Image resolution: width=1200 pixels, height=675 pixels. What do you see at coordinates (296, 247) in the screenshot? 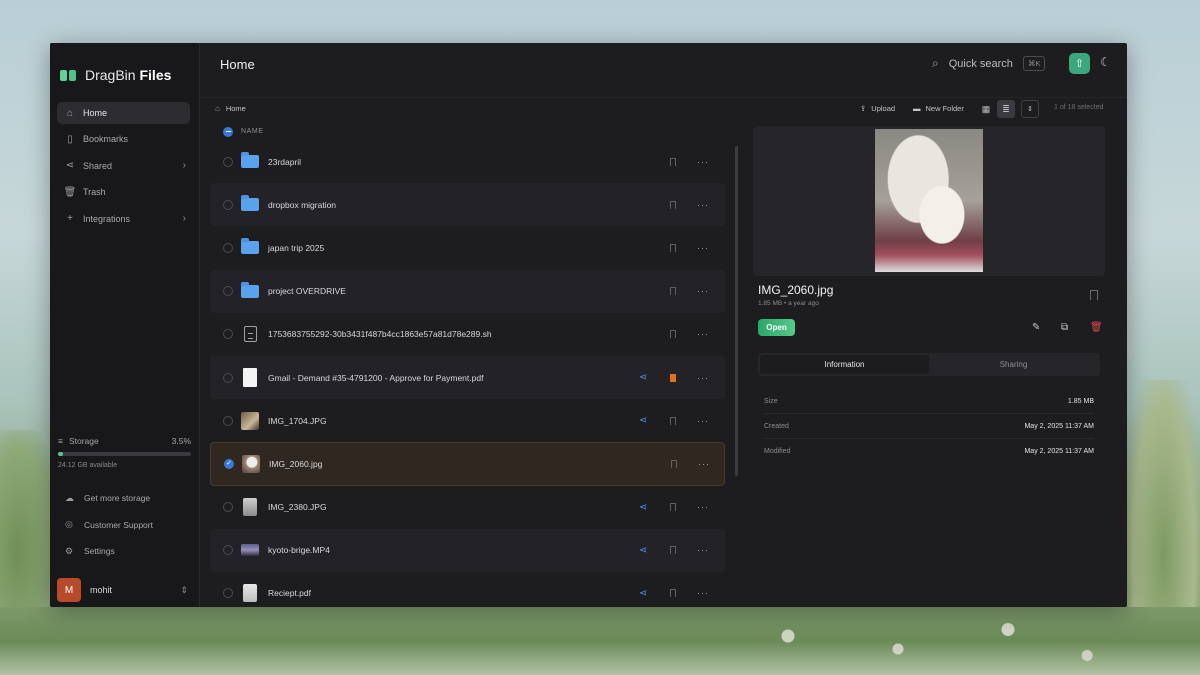
I see `file-name: japan trip 2025` at bounding box center [296, 247].